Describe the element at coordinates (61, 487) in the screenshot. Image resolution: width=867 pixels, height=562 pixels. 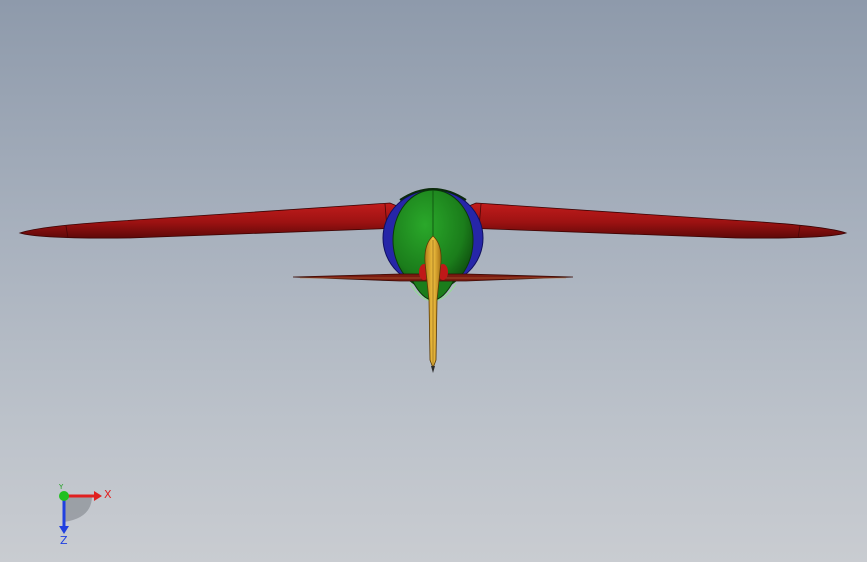
I see `y-axis-label: Y` at that location.